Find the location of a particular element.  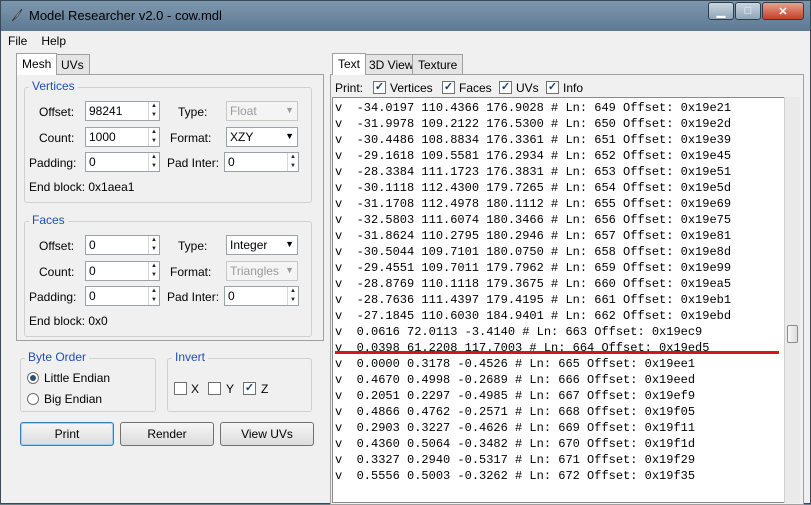

print-faces-label: Faces is located at coordinates (475, 88).